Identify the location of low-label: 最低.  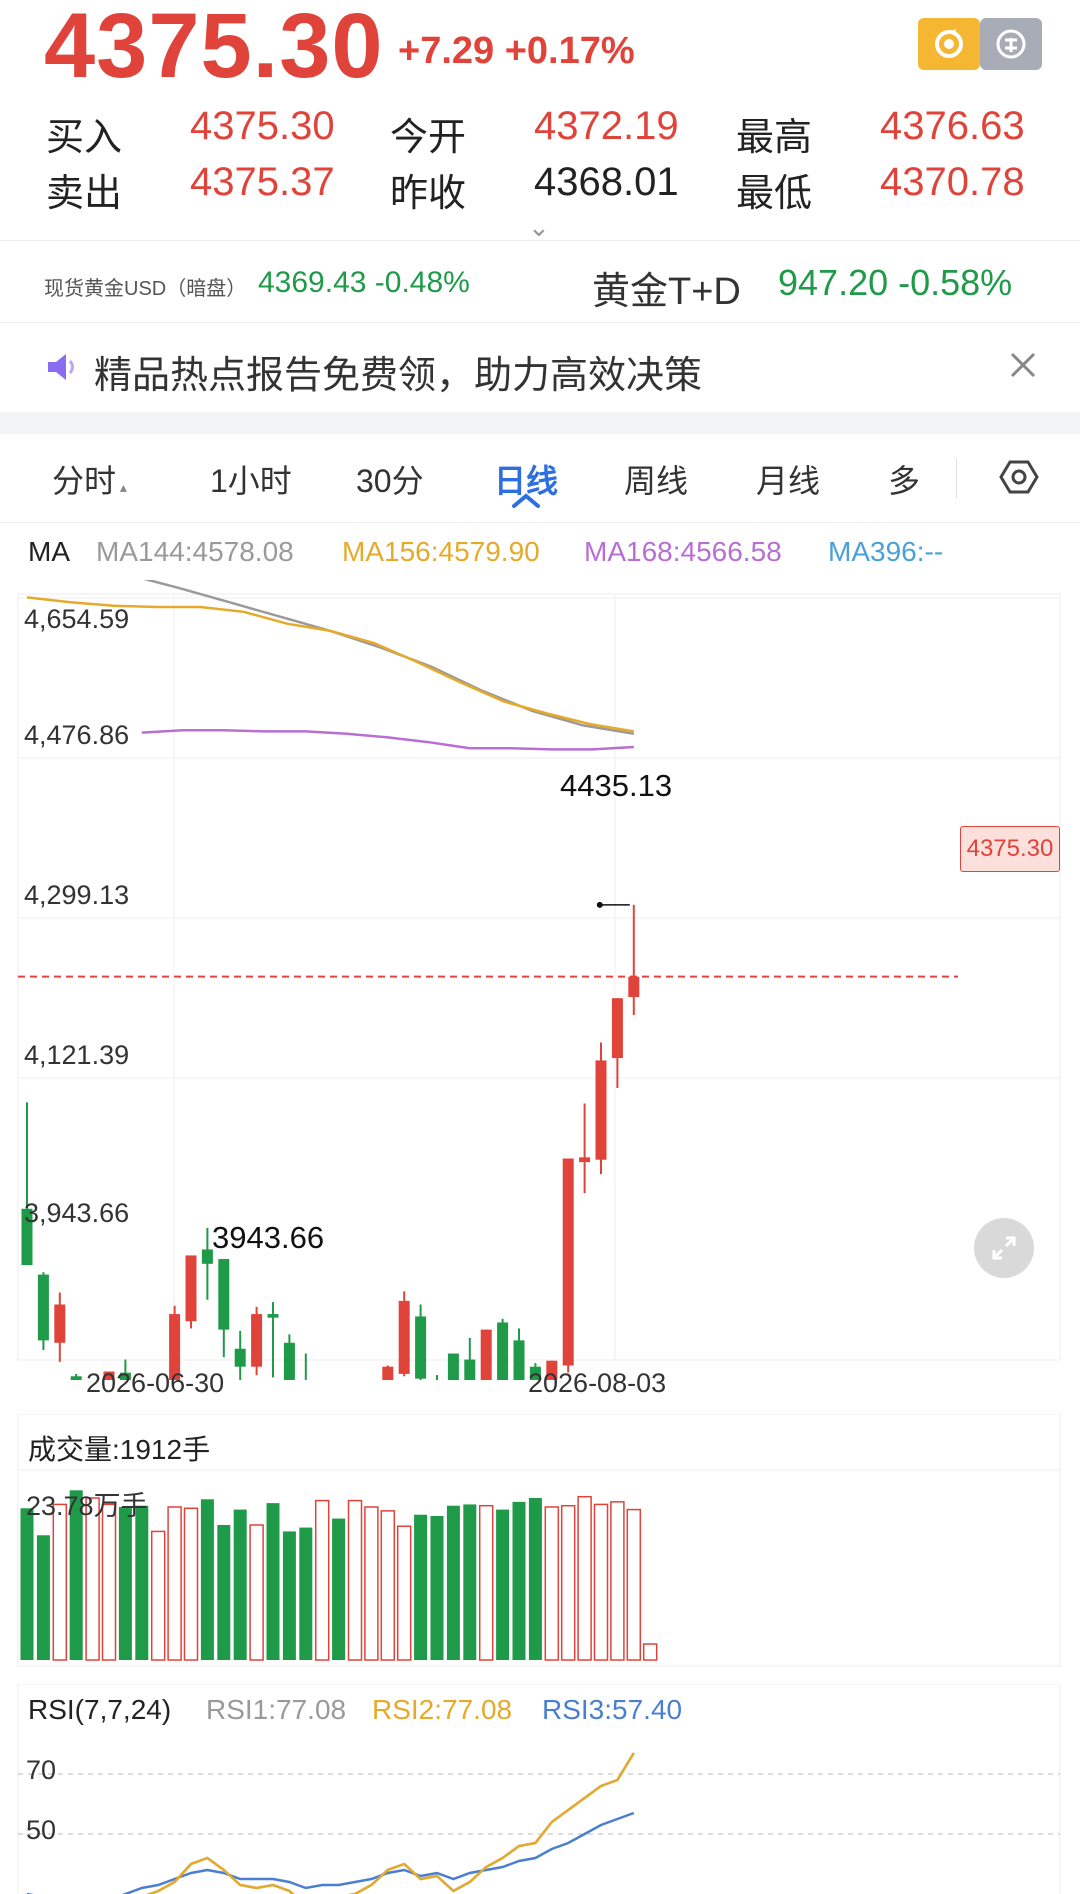
(774, 194).